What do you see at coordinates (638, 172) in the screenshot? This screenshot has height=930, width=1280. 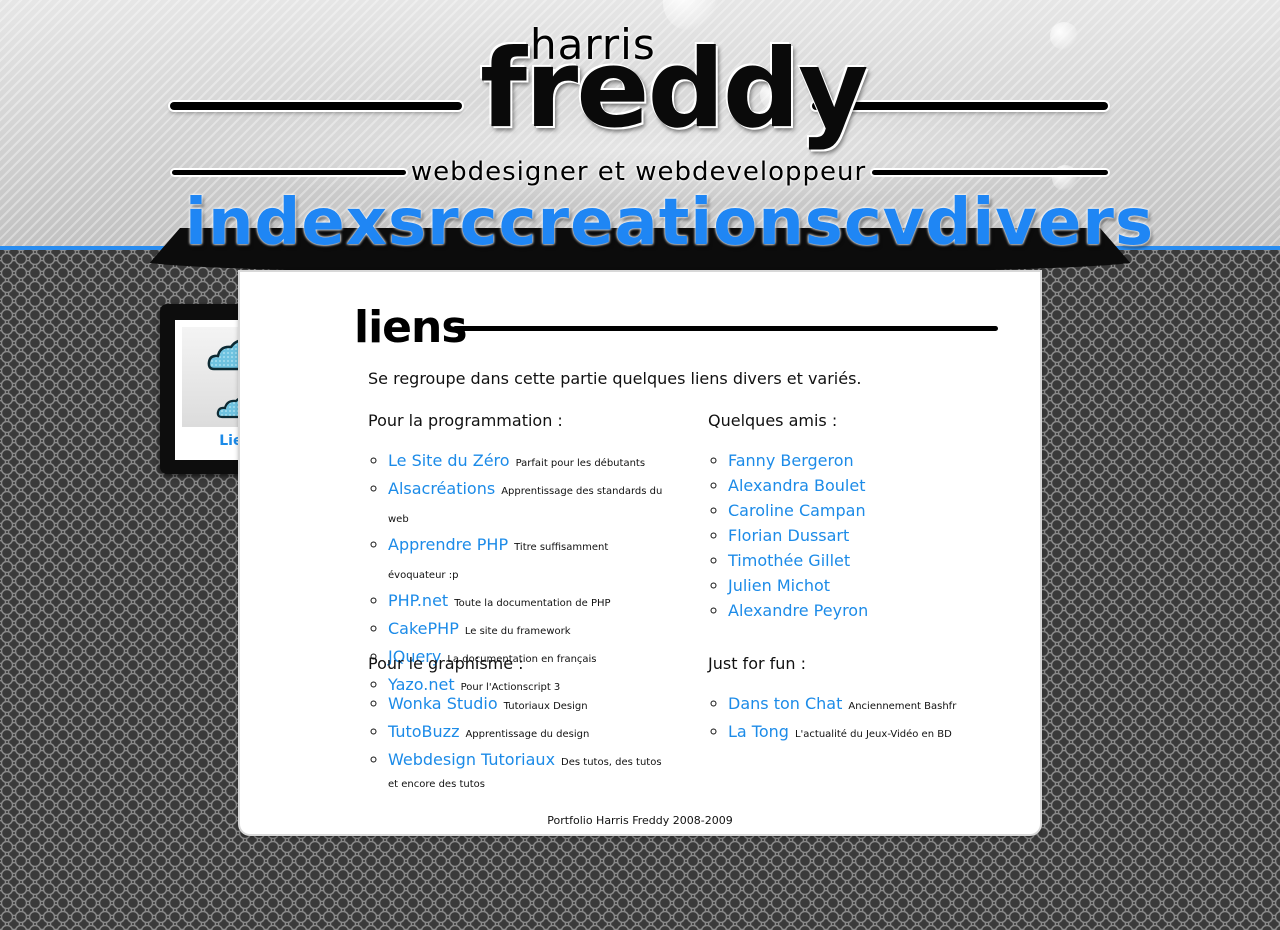 I see `site-tagline: webdesigner et webdeveloppeur` at bounding box center [638, 172].